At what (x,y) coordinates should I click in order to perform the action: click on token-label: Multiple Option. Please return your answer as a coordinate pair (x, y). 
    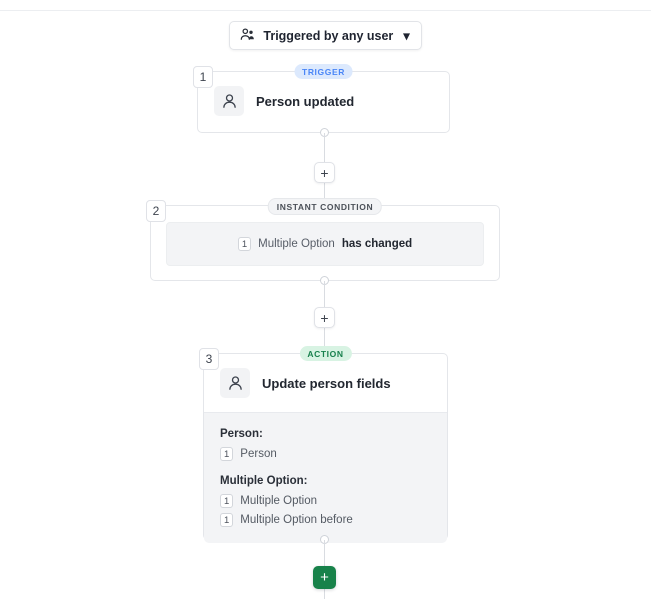
    Looking at the image, I should click on (279, 501).